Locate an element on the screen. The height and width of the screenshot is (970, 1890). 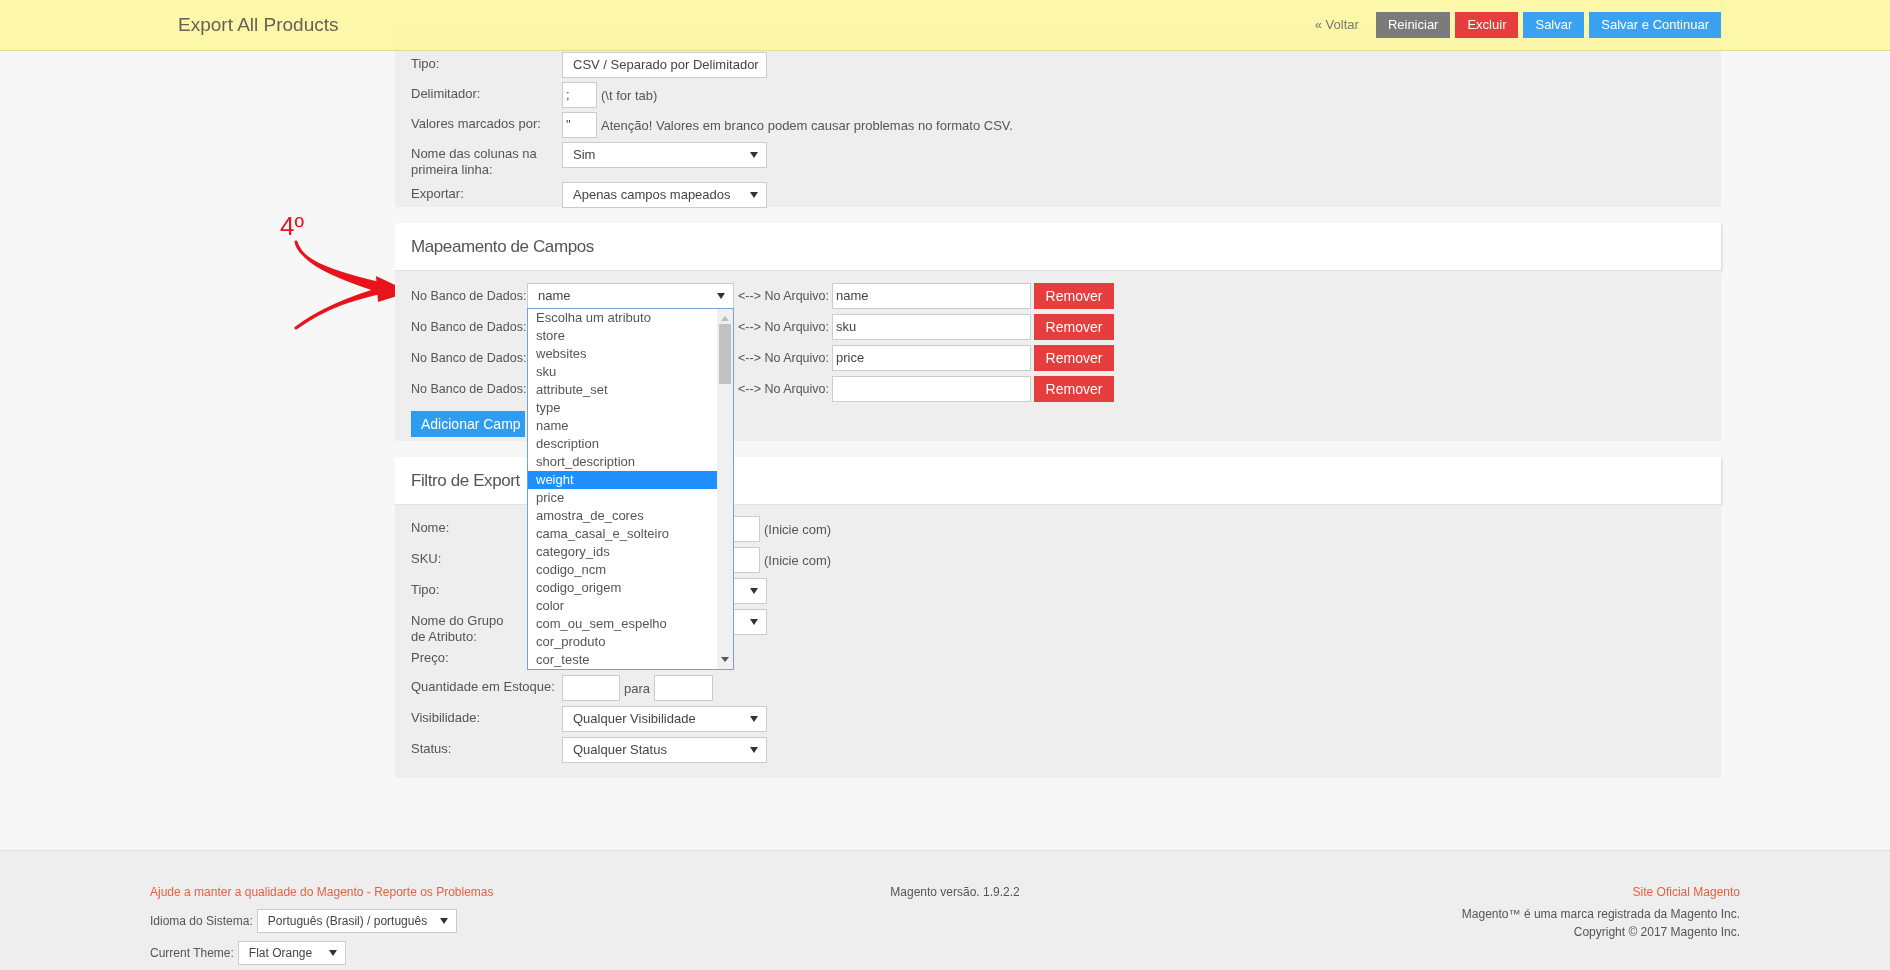
dropdown-option: cama_casal_e_solteiro is located at coordinates (622, 534).